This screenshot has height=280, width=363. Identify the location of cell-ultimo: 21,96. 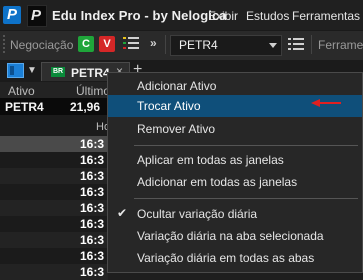
(85, 107).